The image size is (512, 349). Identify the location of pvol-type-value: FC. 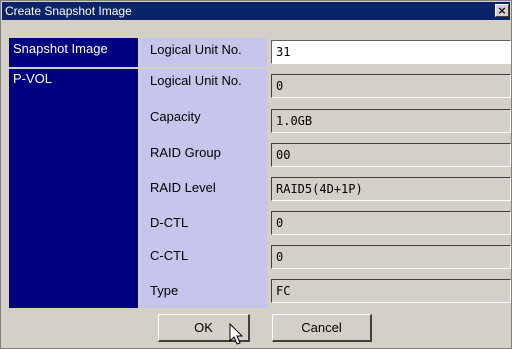
(391, 291).